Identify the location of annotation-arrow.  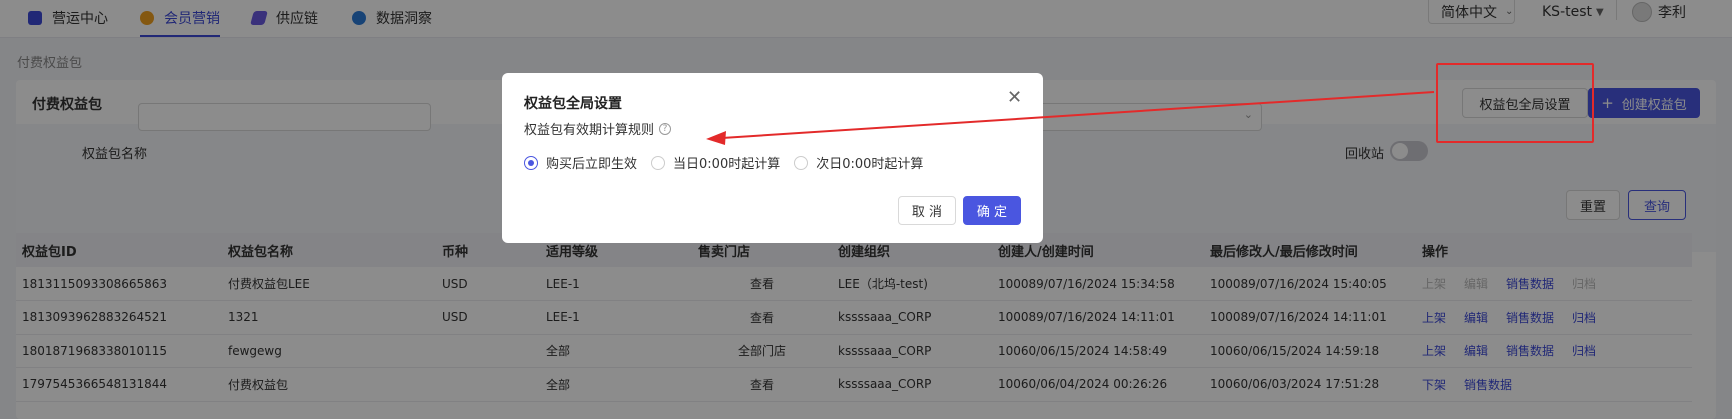
(1070, 118).